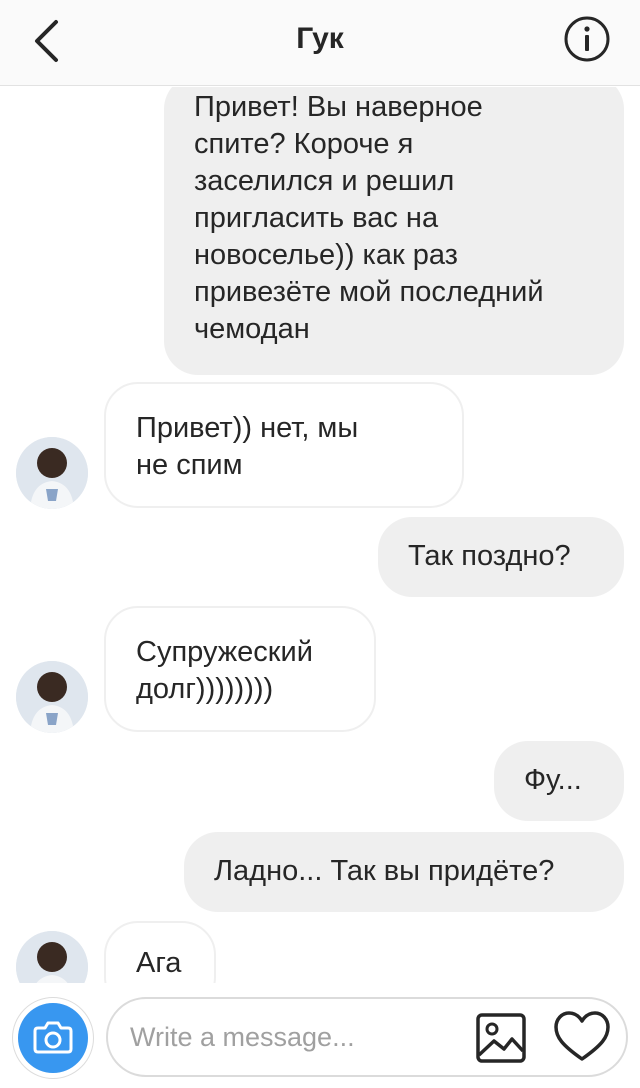 This screenshot has height=1088, width=640. I want to click on camera-button, so click(53, 1038).